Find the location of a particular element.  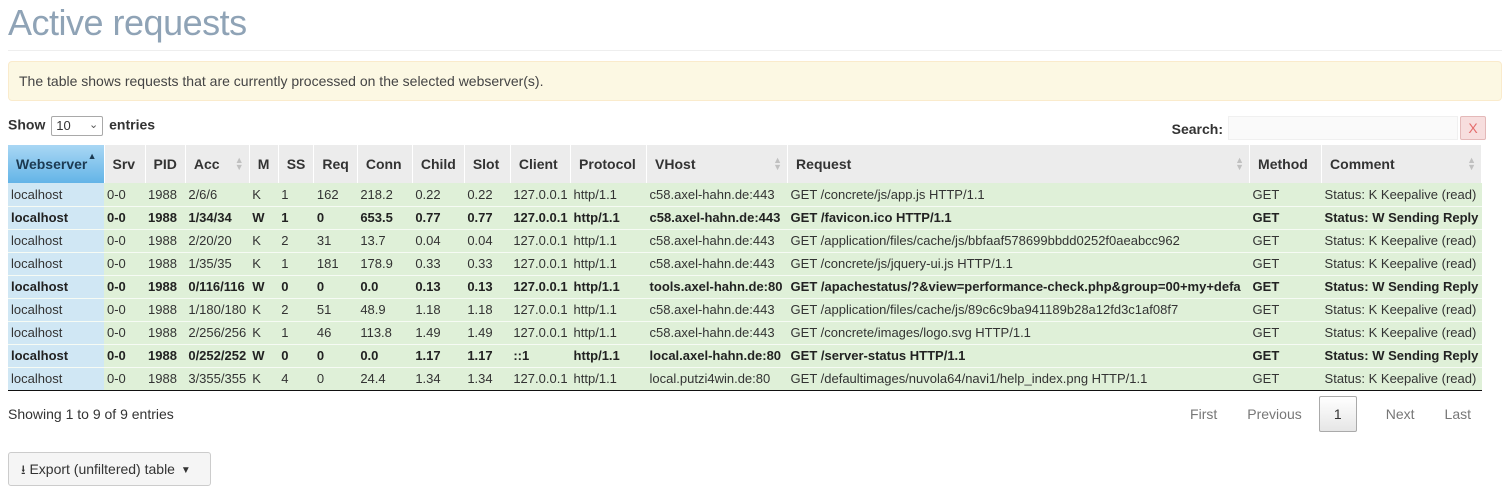

column-header-webserver: Webserver ▲ is located at coordinates (56, 164).